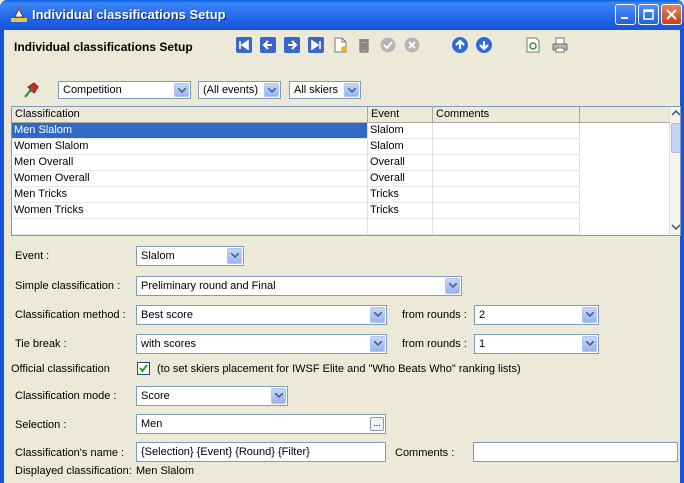 This screenshot has width=684, height=483. I want to click on close-icon, so click(671, 14).